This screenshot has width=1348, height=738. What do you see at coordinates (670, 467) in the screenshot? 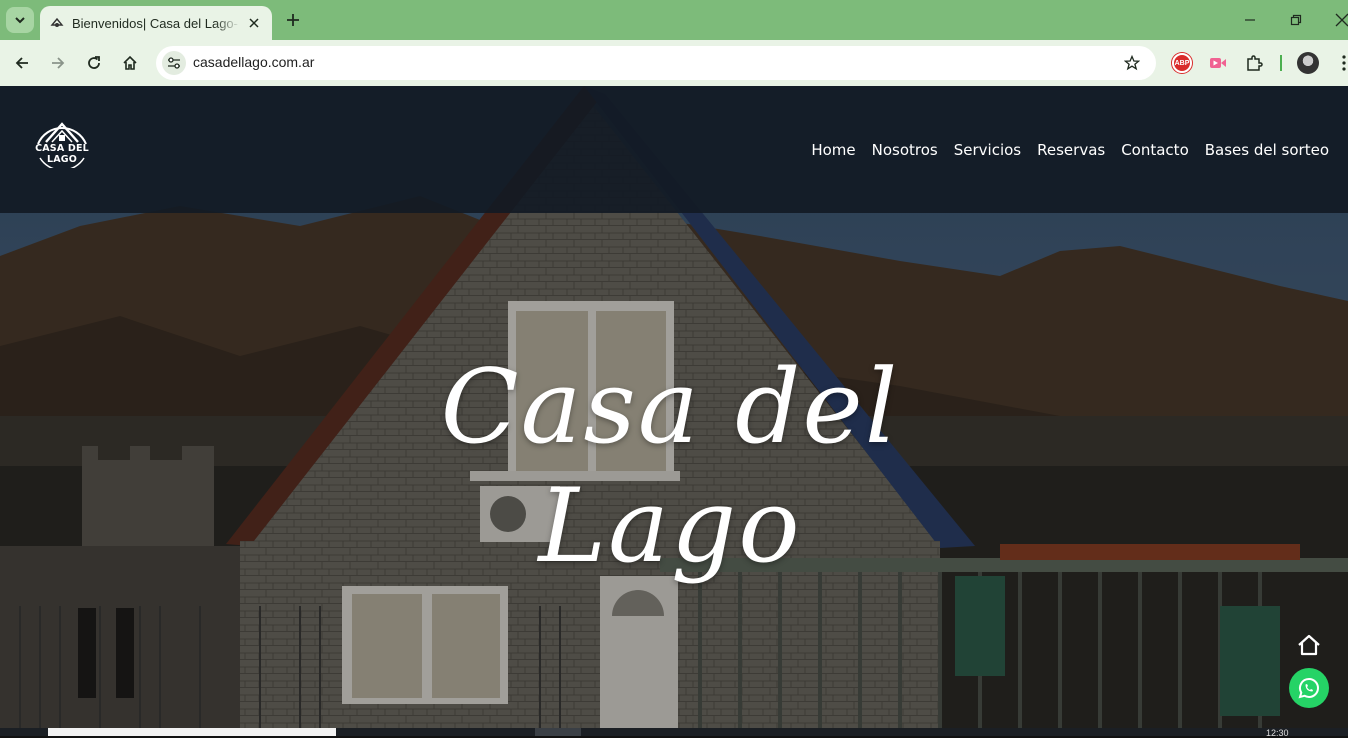
I see `hero-title: Casa del Lago` at bounding box center [670, 467].